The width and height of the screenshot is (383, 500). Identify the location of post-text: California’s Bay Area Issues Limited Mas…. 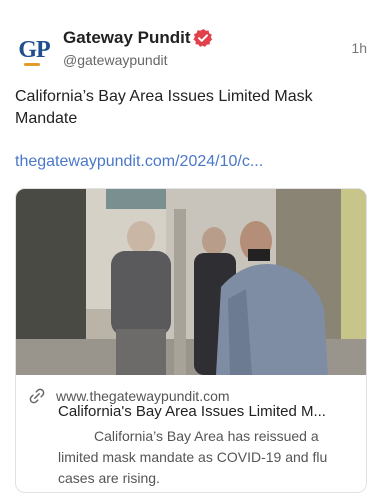
(164, 107).